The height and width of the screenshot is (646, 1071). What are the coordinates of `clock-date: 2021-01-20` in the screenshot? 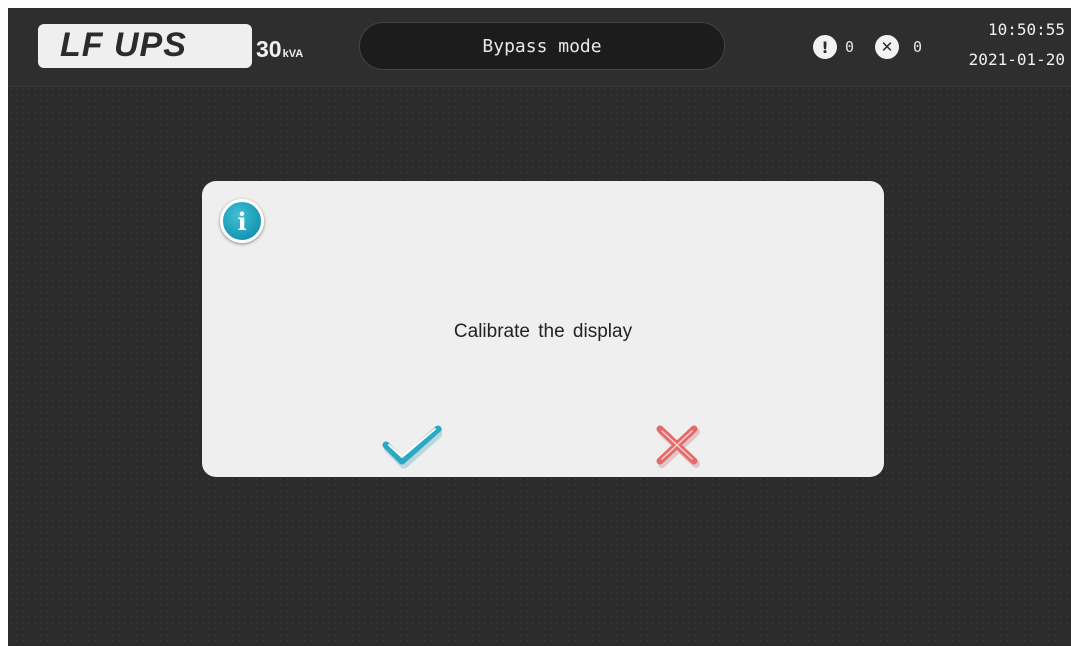 It's located at (1016, 59).